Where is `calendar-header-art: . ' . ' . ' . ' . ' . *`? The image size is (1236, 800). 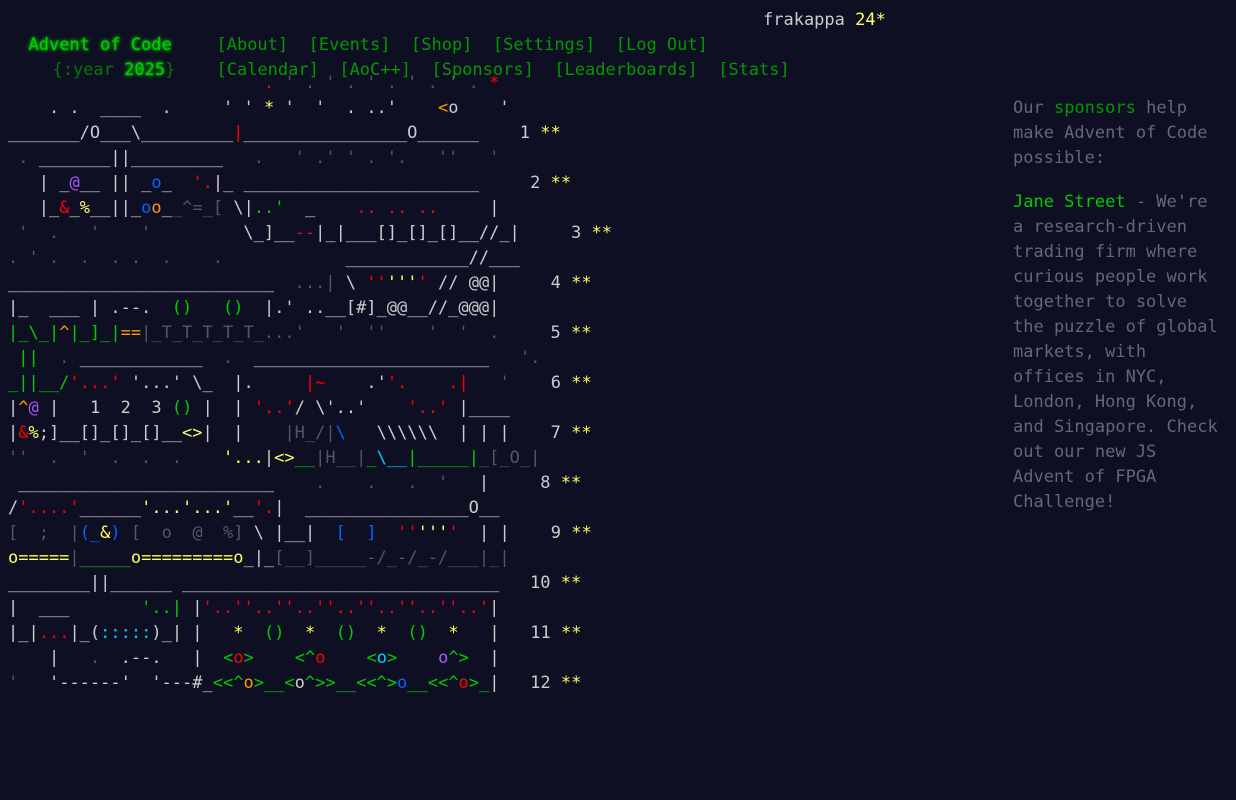
calendar-header-art: . ' . ' . ' . ' . ' . * is located at coordinates (381, 83).